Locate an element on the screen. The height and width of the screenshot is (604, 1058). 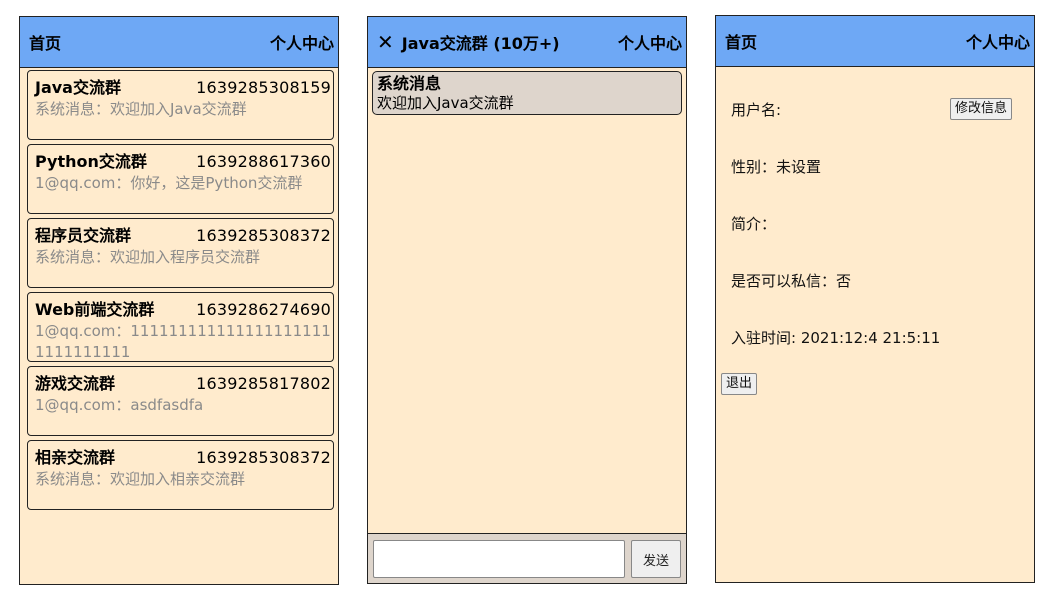
conversation-time: 1639288617360 is located at coordinates (263, 161).